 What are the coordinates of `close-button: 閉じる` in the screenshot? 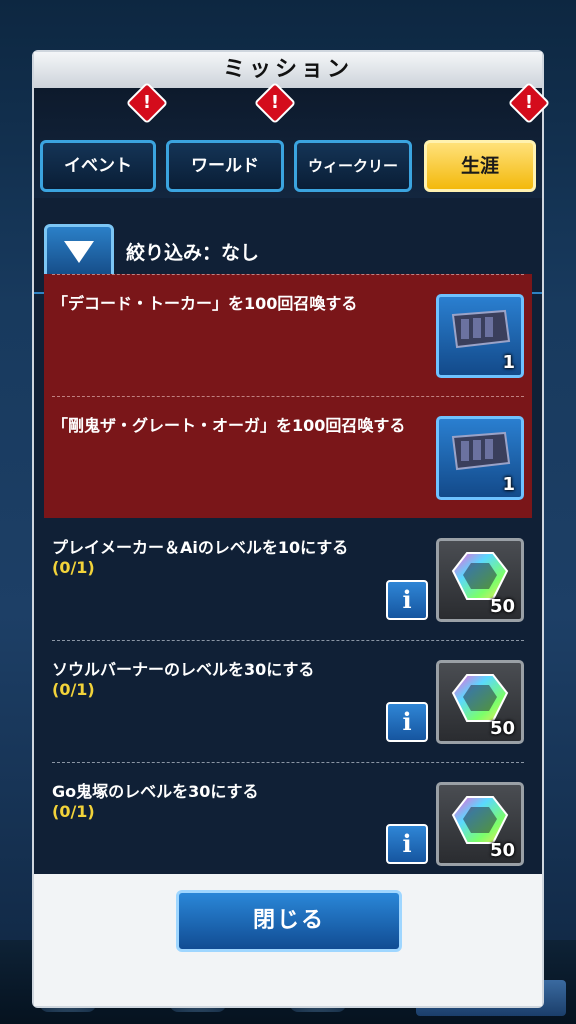 It's located at (289, 921).